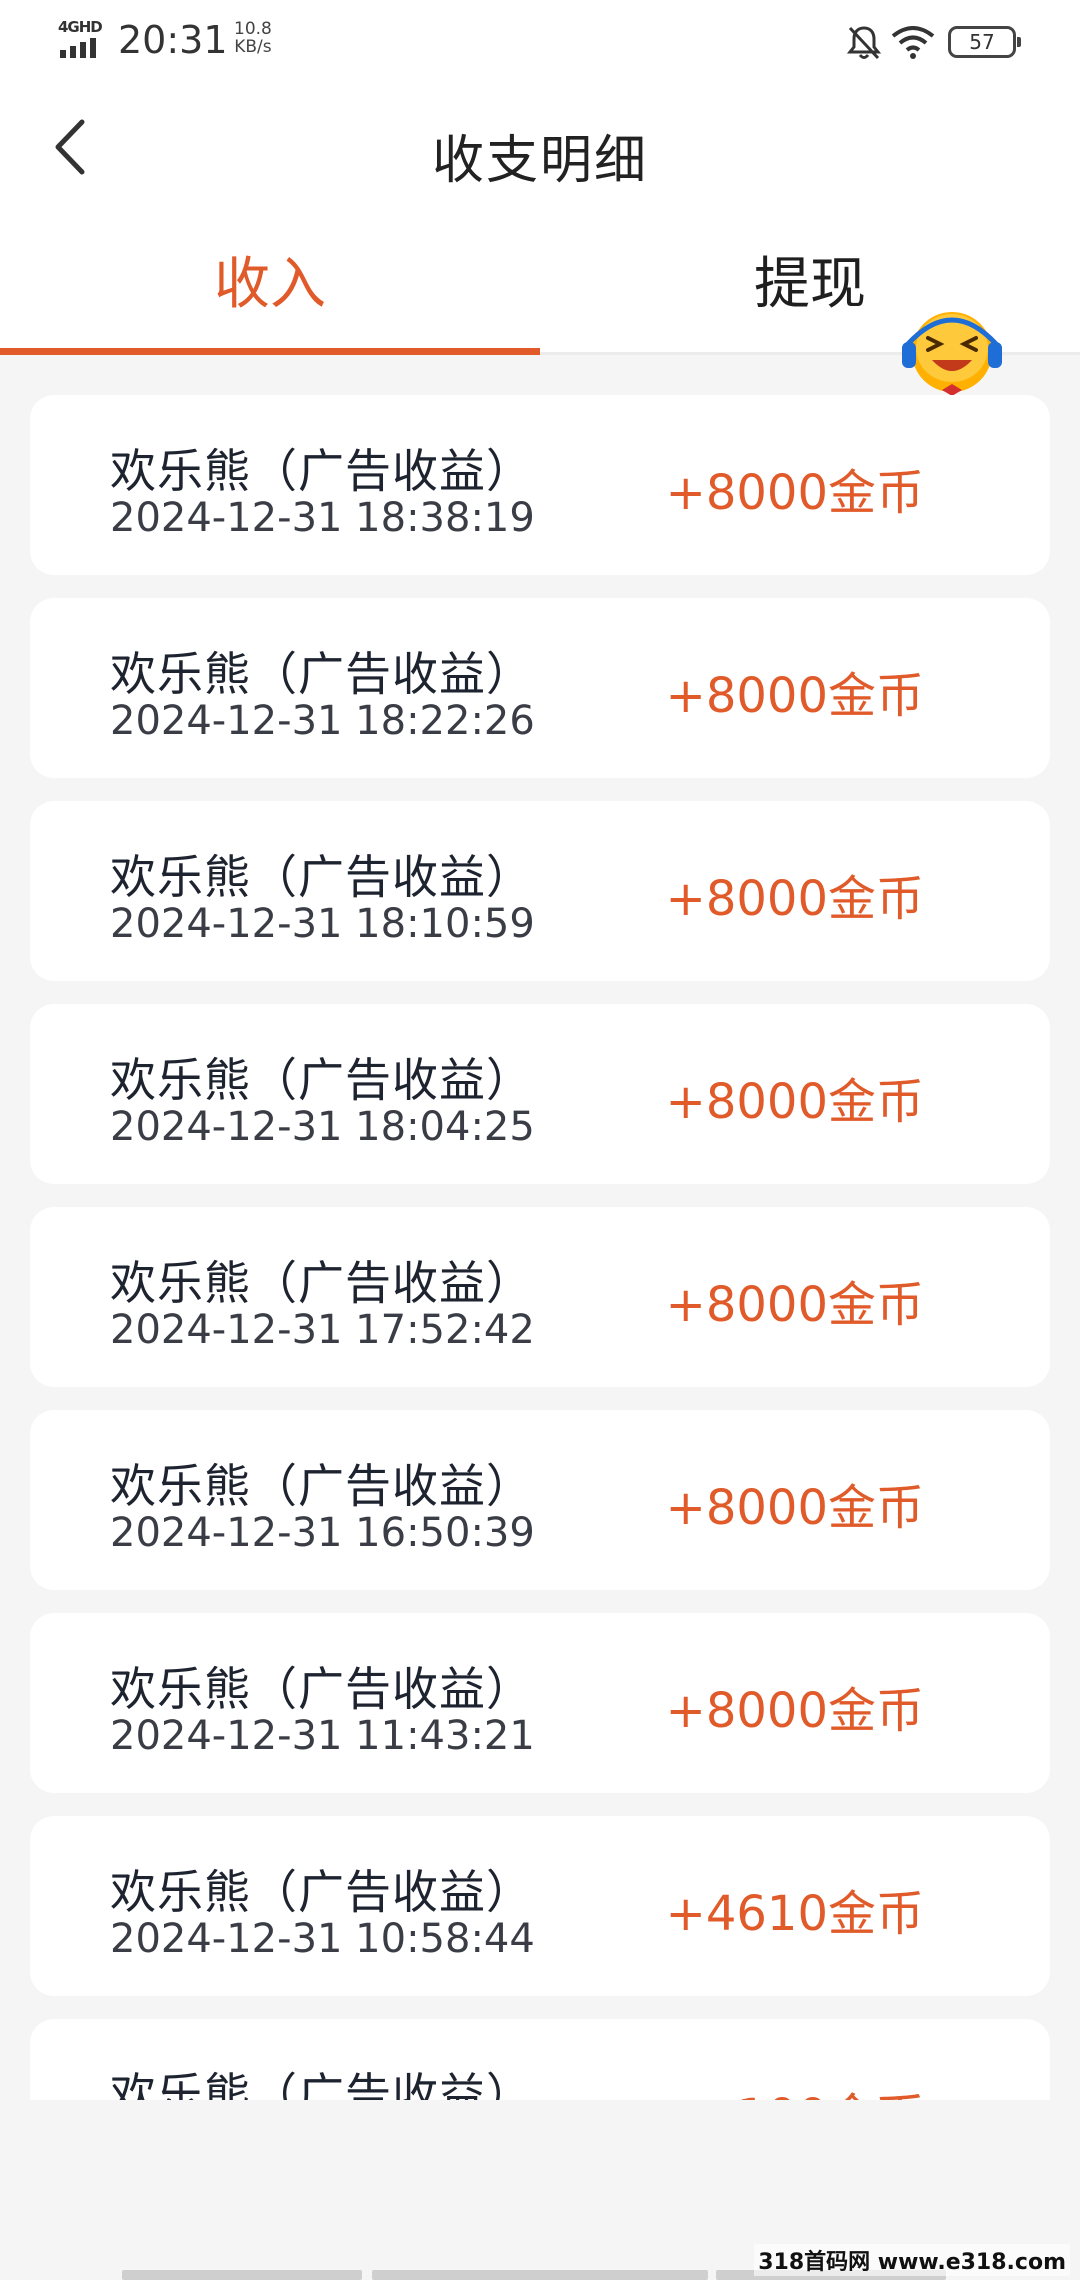  I want to click on network-speed-unit: KB/s, so click(253, 47).